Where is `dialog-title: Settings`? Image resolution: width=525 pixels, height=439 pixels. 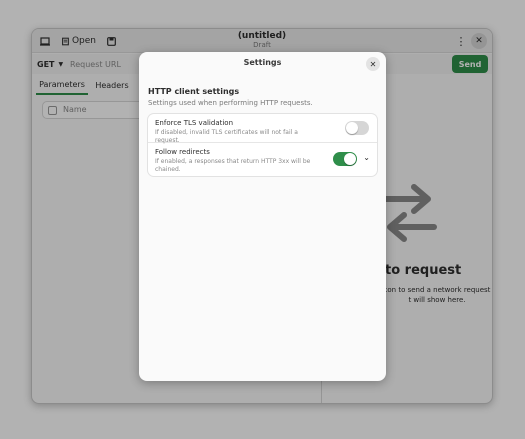 dialog-title: Settings is located at coordinates (262, 62).